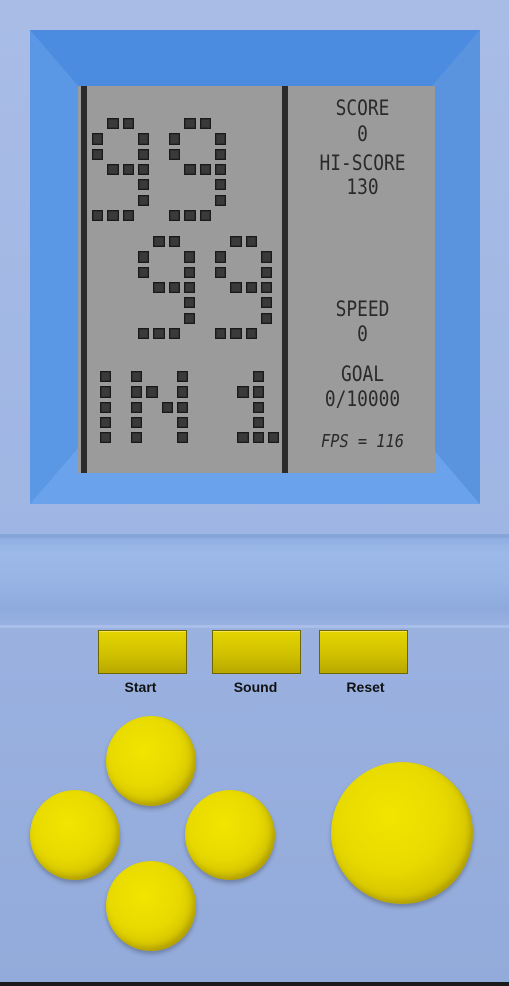 This screenshot has height=986, width=509. What do you see at coordinates (254, 581) in the screenshot?
I see `separator-band` at bounding box center [254, 581].